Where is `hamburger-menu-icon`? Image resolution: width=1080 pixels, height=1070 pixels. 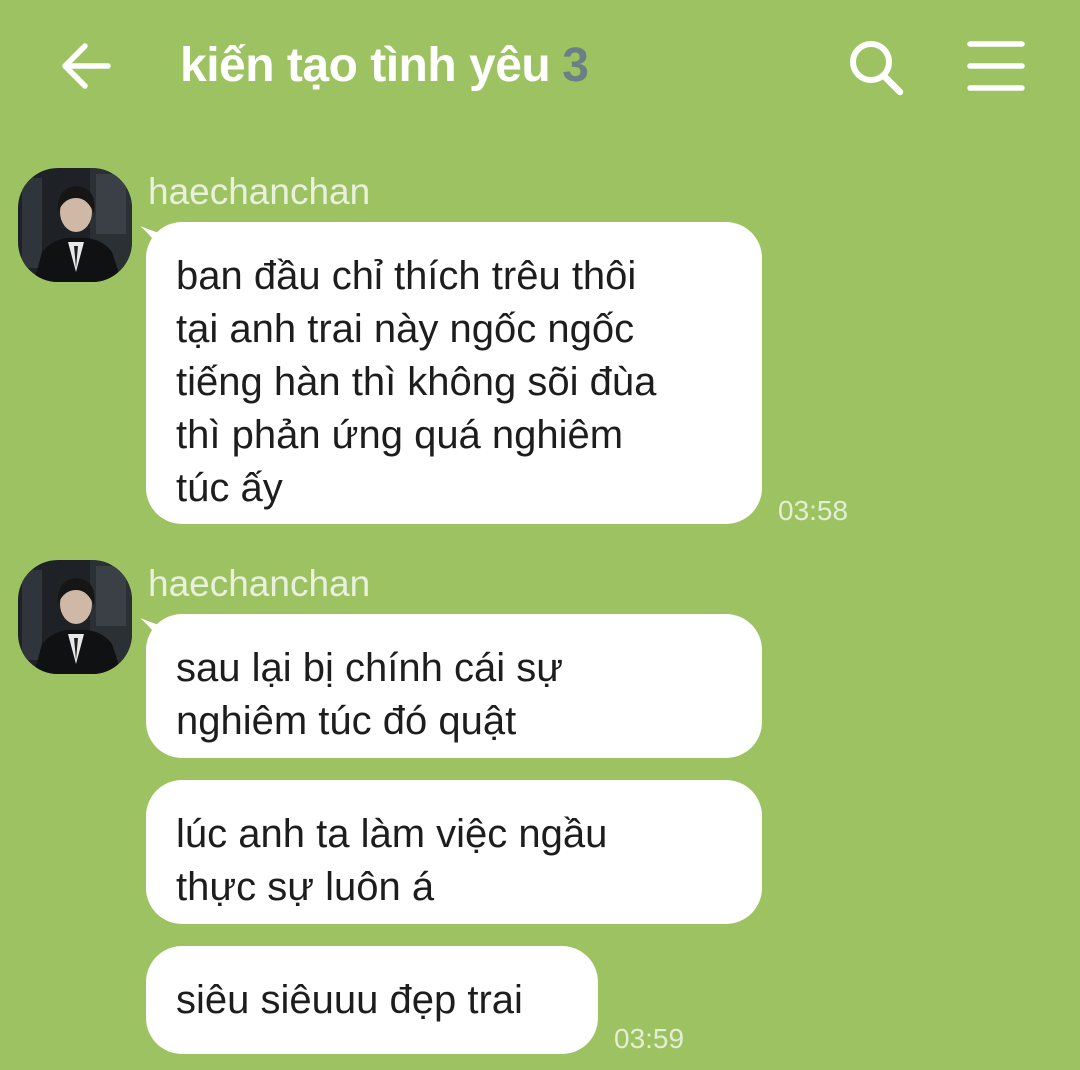 hamburger-menu-icon is located at coordinates (996, 66).